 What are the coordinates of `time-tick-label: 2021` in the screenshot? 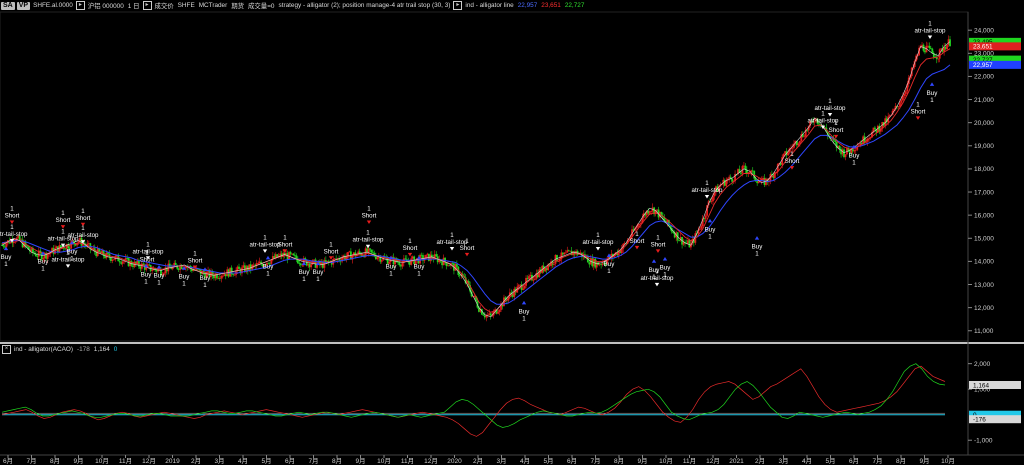 It's located at (736, 461).